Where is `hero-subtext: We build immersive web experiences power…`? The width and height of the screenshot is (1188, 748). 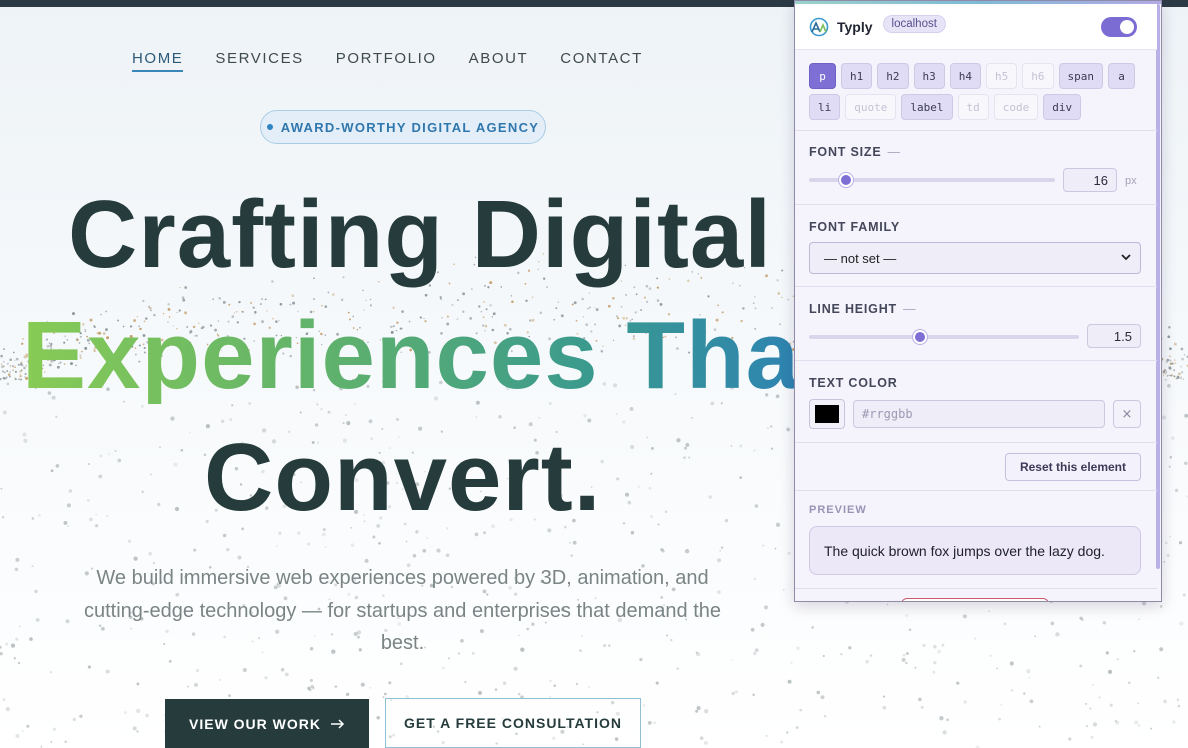 hero-subtext: We build immersive web experiences power… is located at coordinates (402, 610).